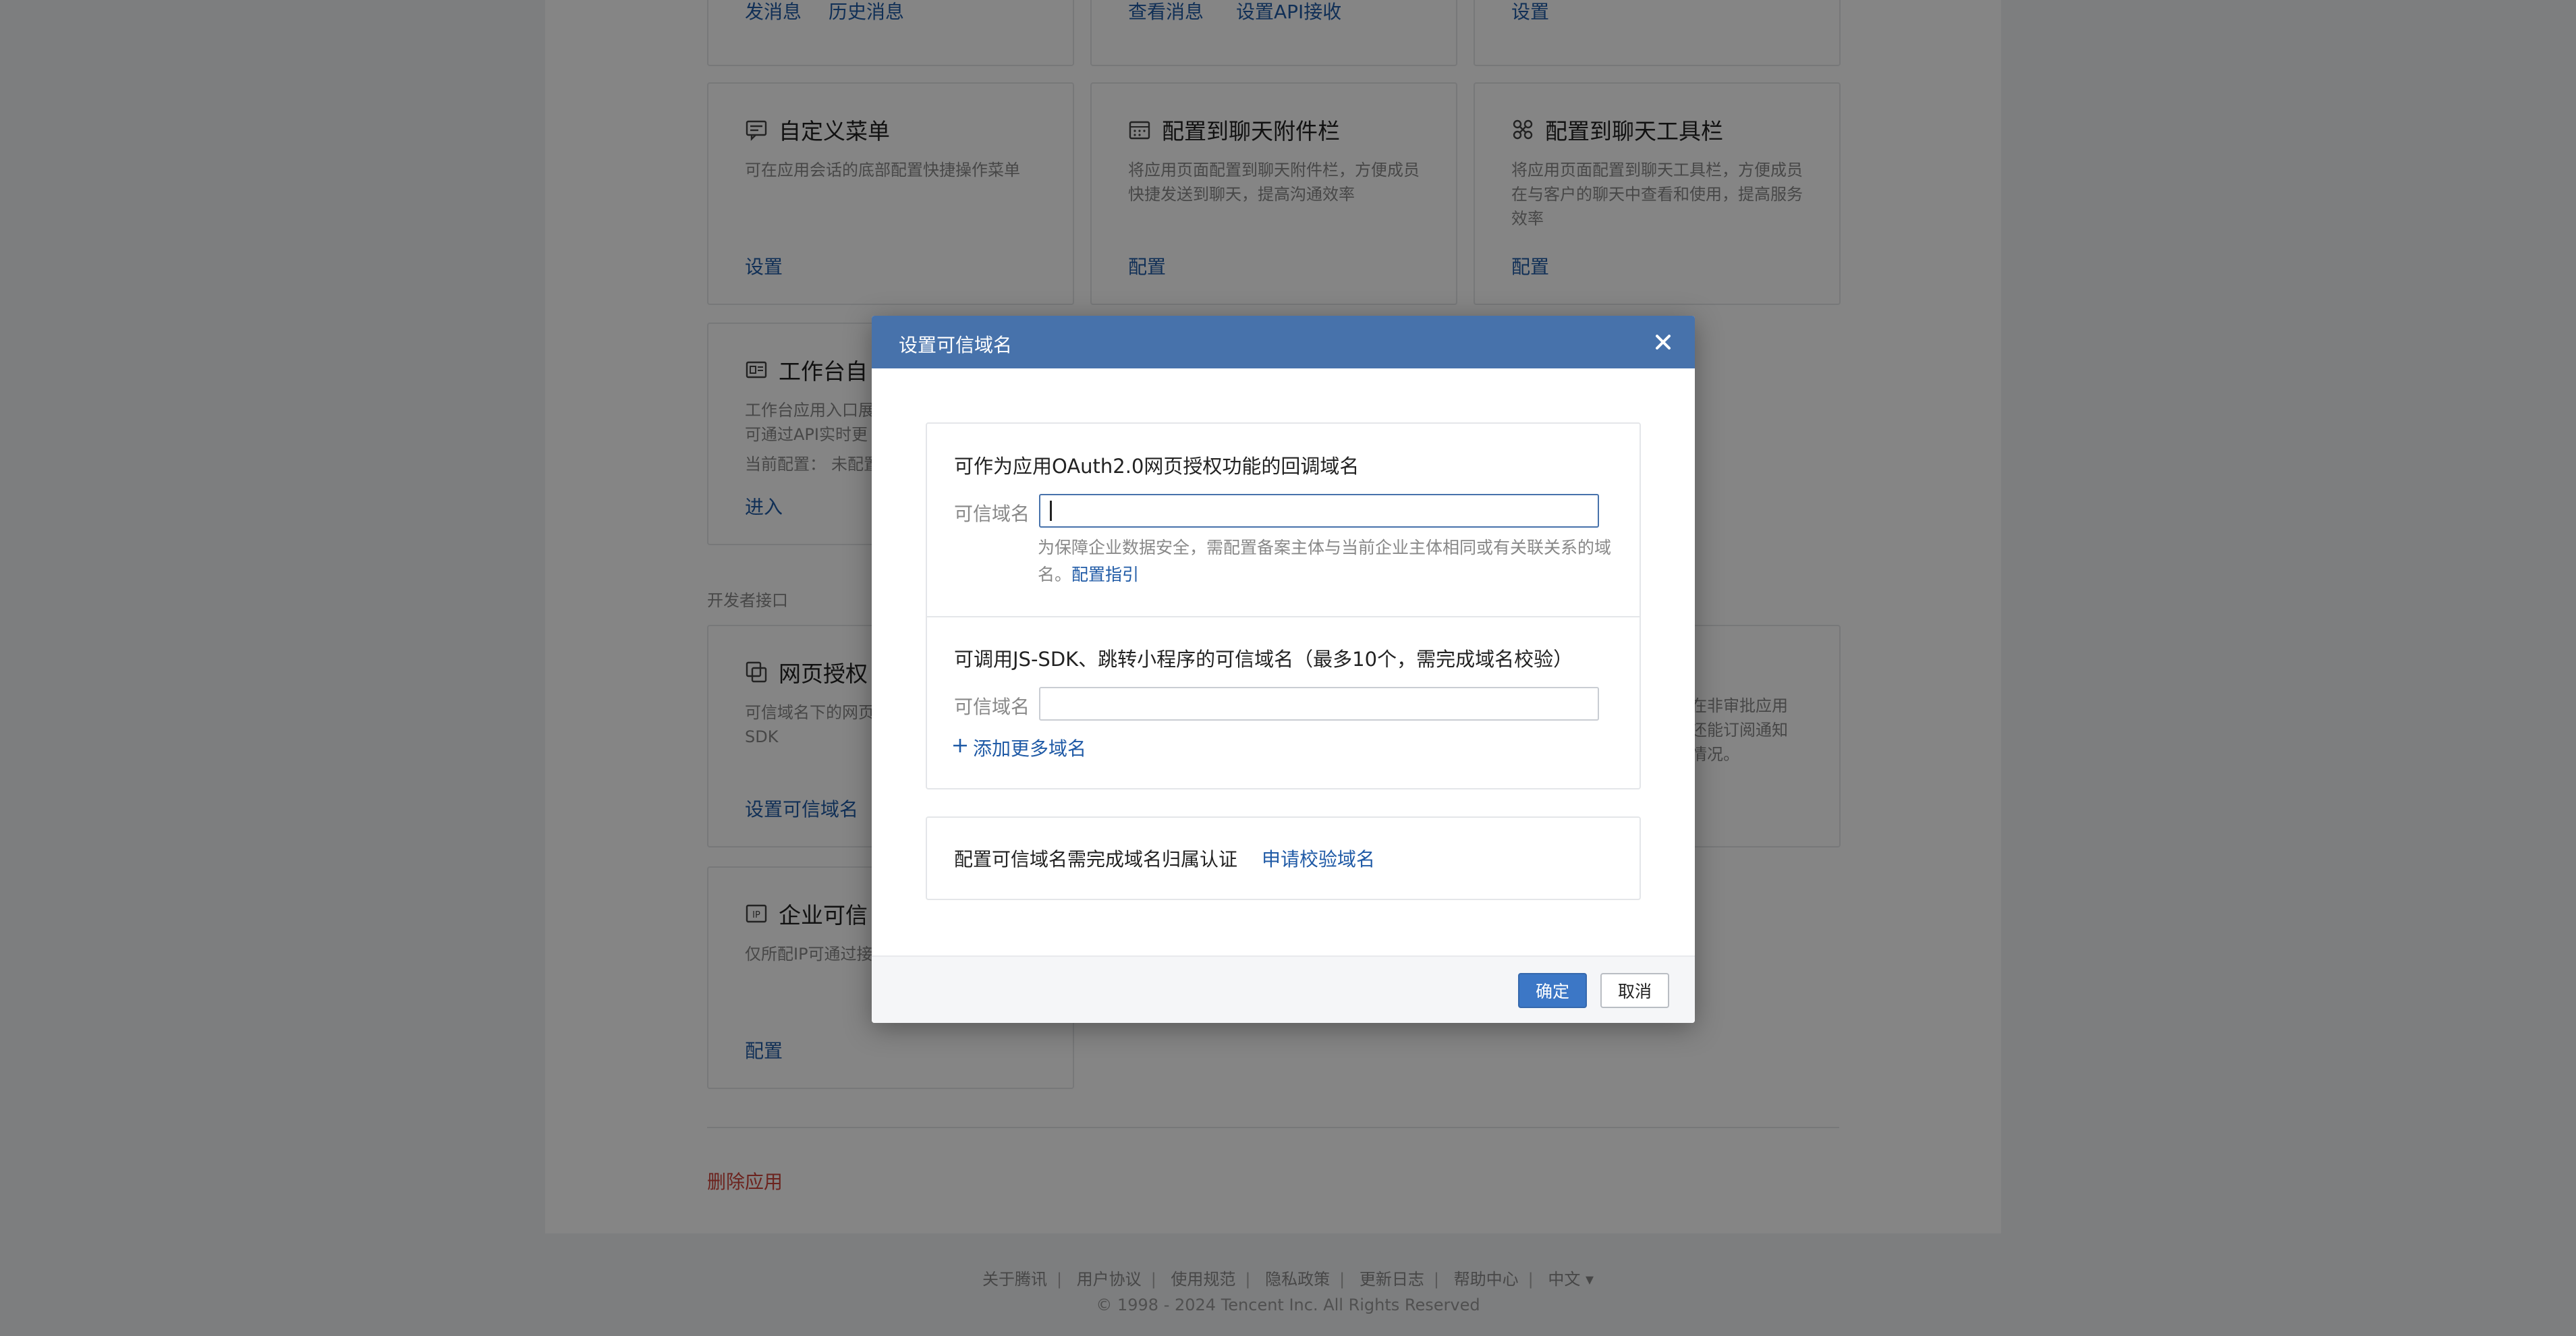 The width and height of the screenshot is (2576, 1336). What do you see at coordinates (1283, 342) in the screenshot?
I see `dialog-header: 设置可信域名` at bounding box center [1283, 342].